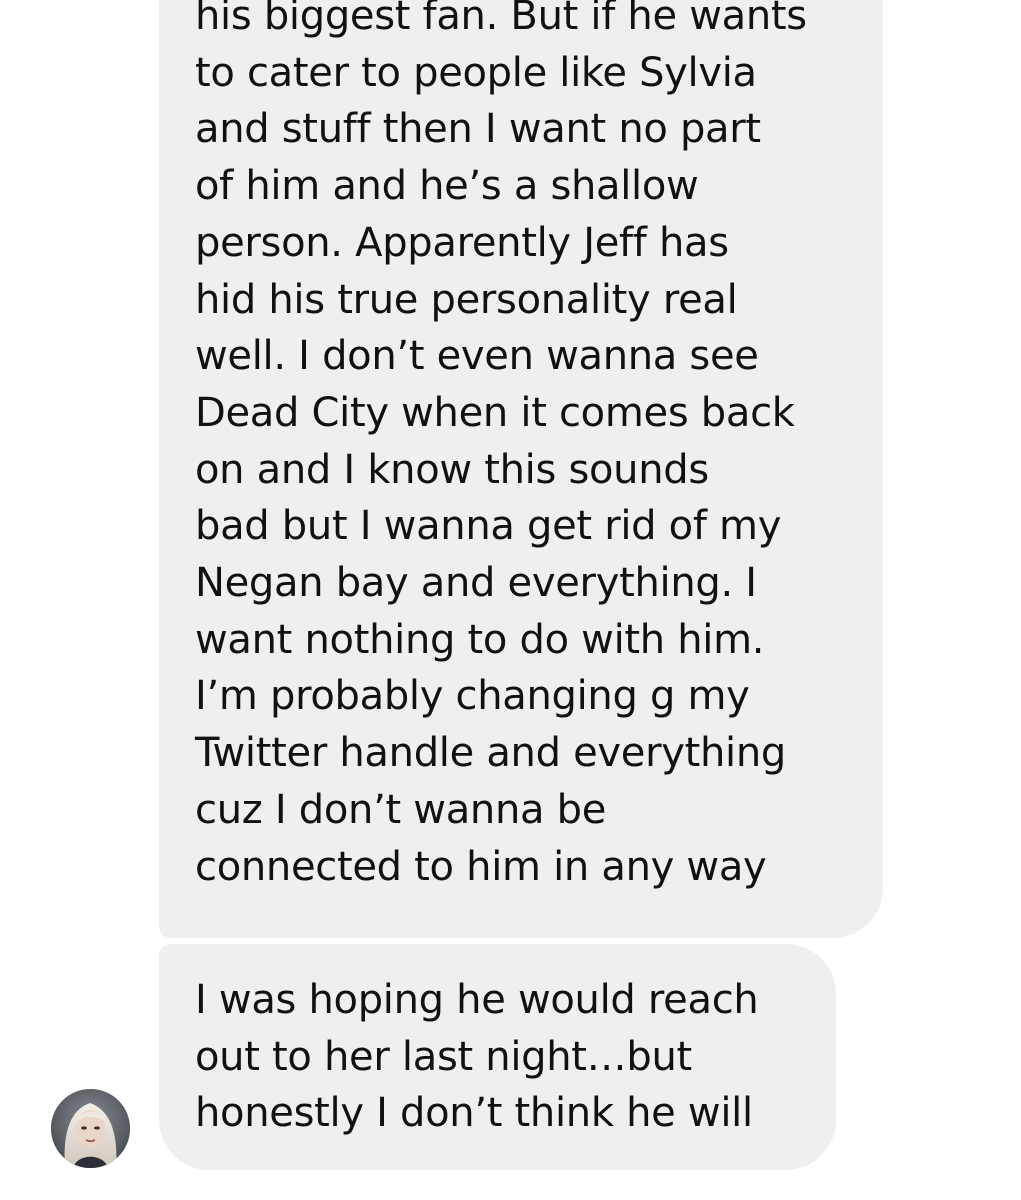 Image resolution: width=1021 pixels, height=1200 pixels. I want to click on message-line: to cater to people like Sylvia, so click(476, 72).